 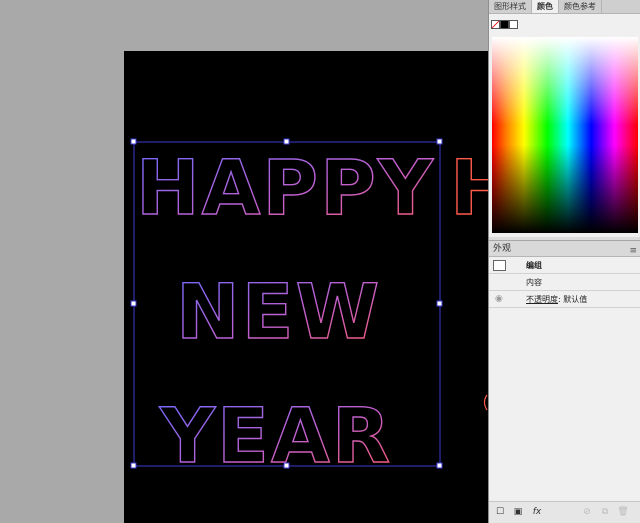 I want to click on add-stroke-icon: ☐, so click(x=500, y=512).